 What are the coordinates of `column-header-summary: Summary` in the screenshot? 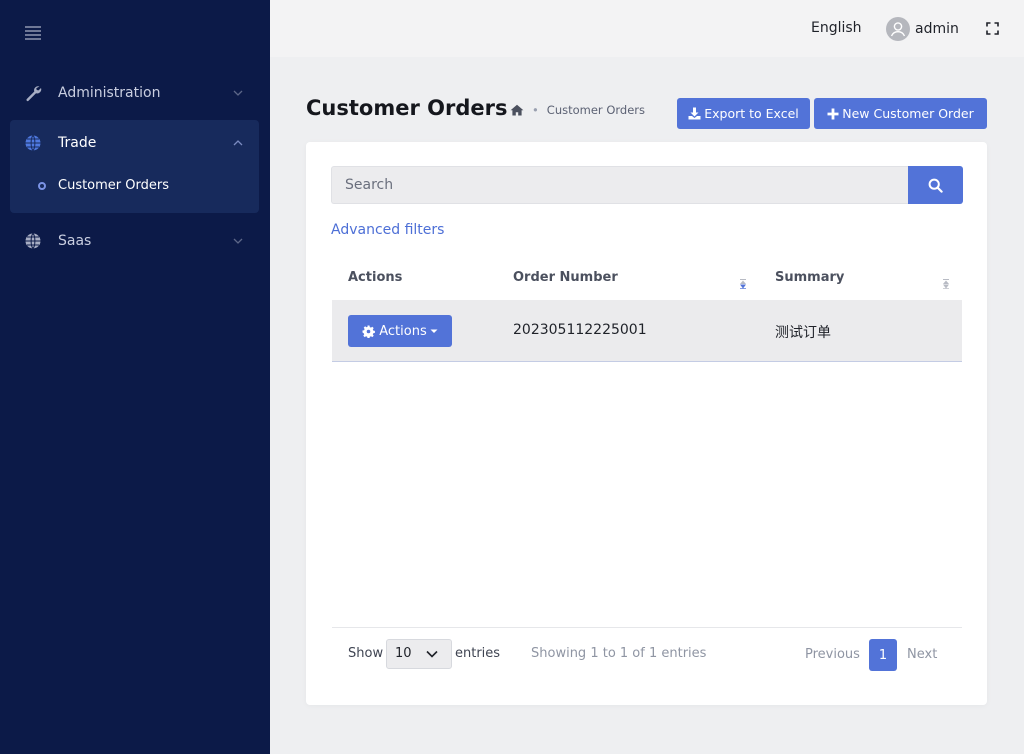 It's located at (809, 277).